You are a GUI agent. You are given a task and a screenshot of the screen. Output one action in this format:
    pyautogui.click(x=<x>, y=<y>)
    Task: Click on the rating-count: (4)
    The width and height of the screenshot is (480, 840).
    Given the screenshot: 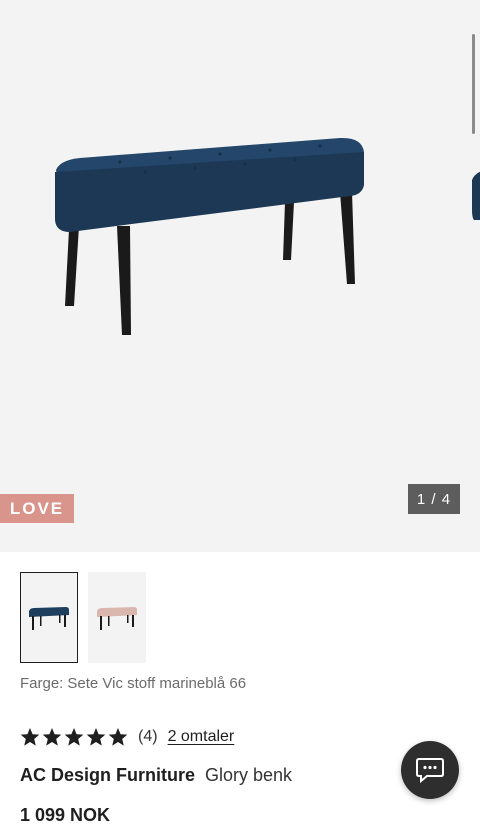 What is the action you would take?
    pyautogui.click(x=148, y=736)
    